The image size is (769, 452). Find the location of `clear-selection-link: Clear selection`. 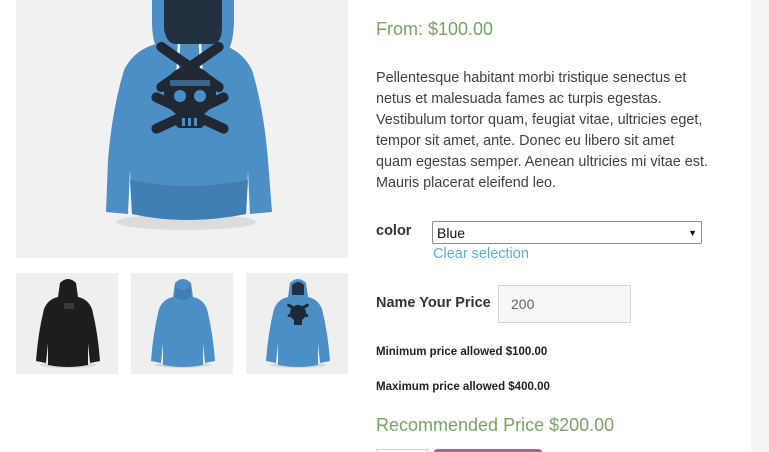

clear-selection-link: Clear selection is located at coordinates (481, 254).